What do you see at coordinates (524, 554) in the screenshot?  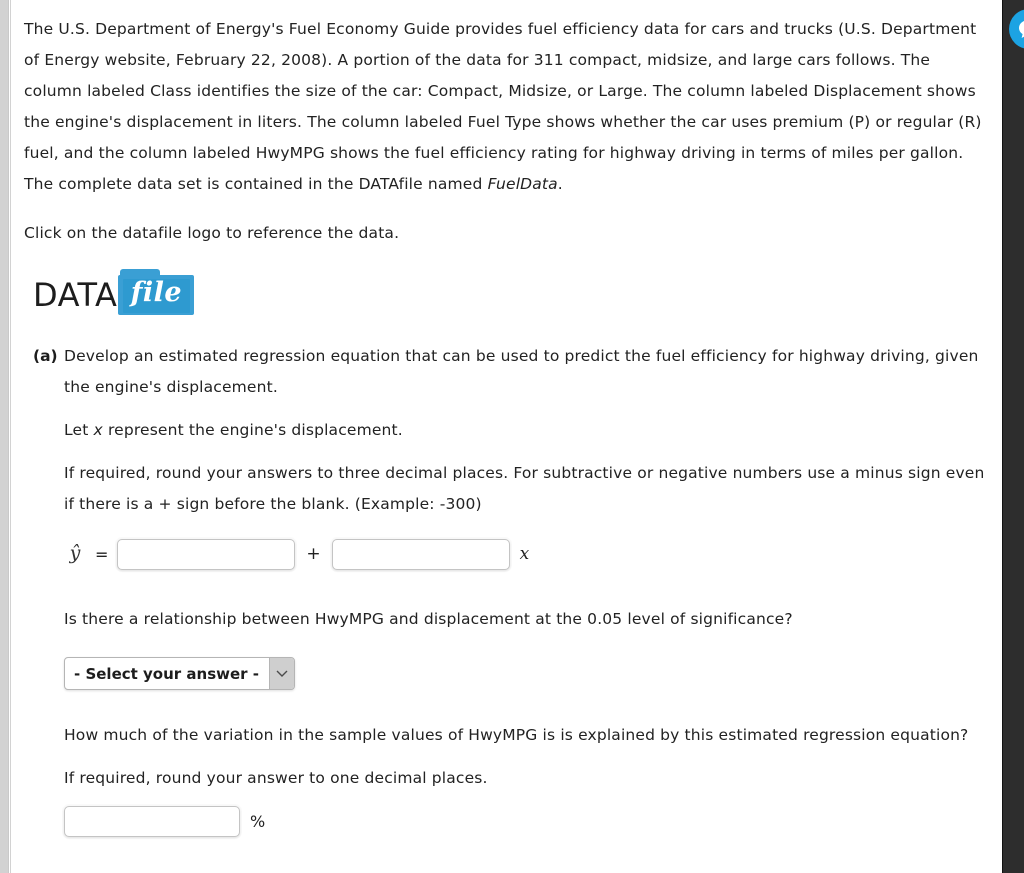 I see `equation-variable-x: x` at bounding box center [524, 554].